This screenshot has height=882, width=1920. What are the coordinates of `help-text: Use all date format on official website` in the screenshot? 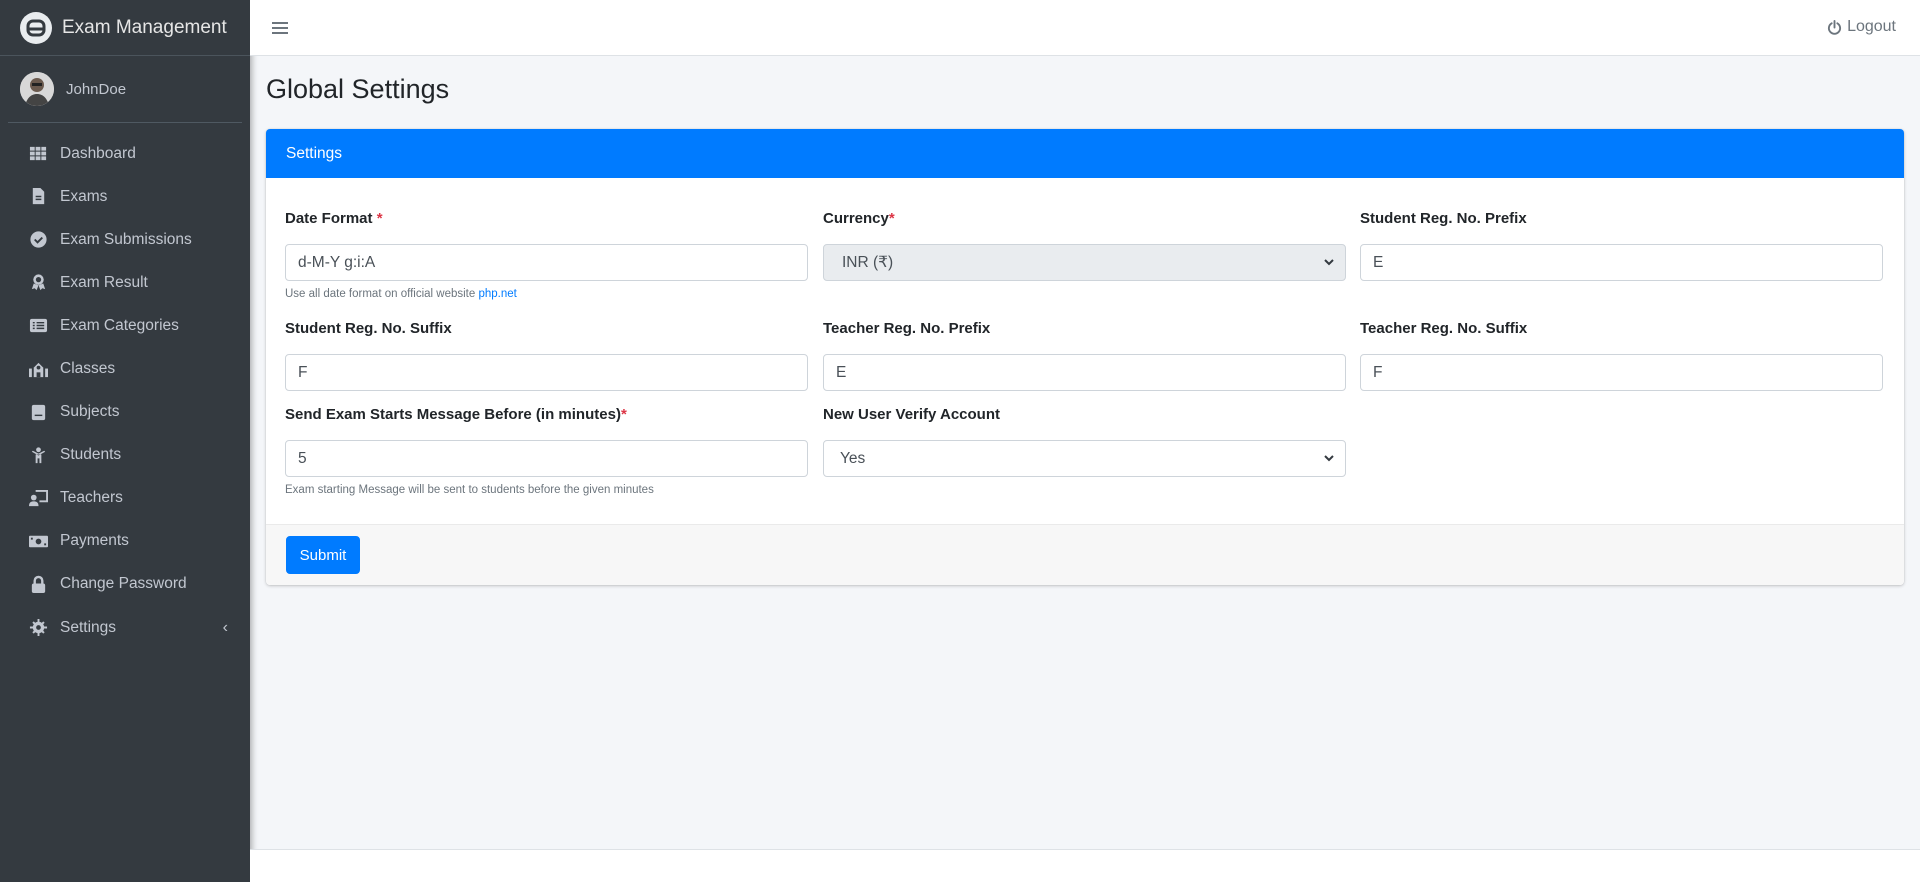 It's located at (382, 294).